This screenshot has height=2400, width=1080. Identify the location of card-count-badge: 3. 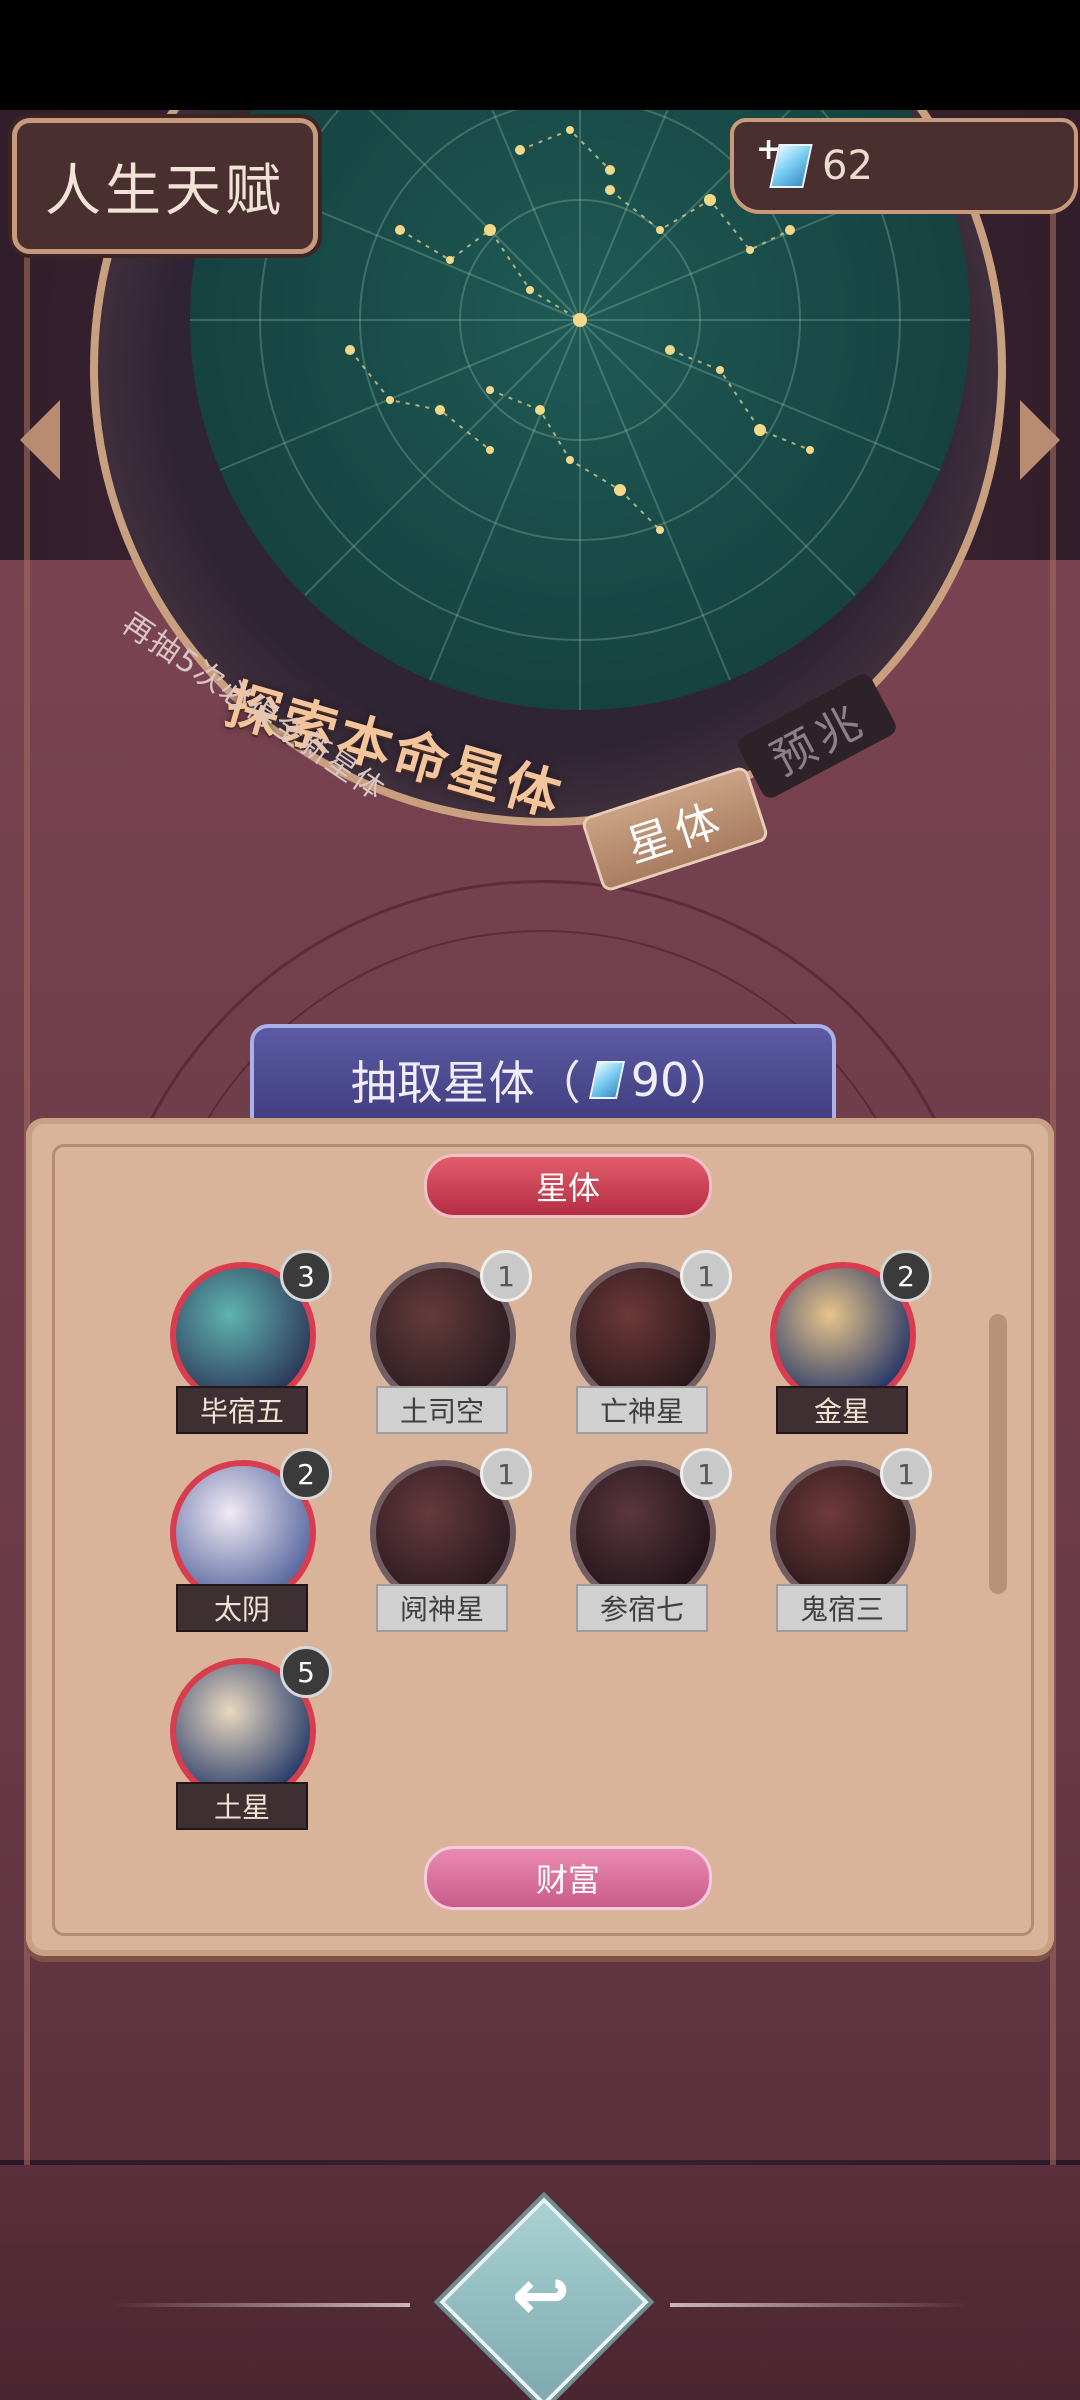
(306, 1276).